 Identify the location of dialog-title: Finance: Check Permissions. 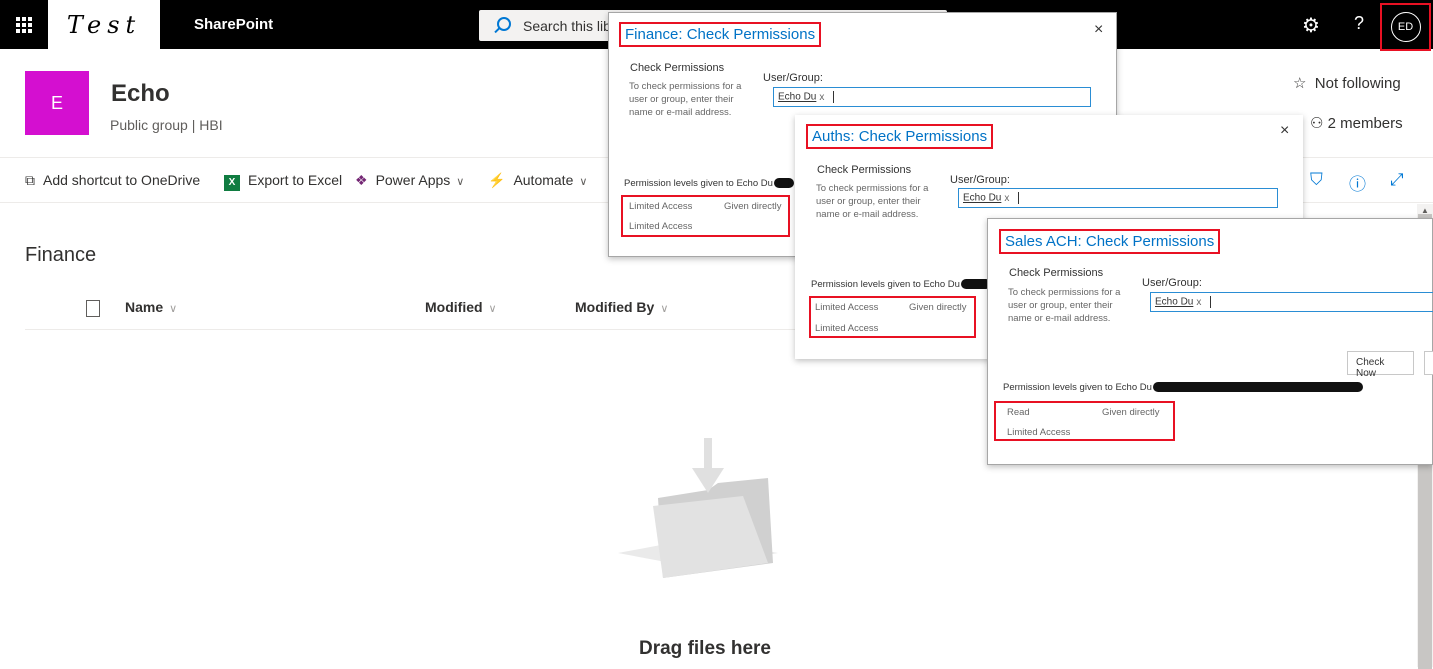
(720, 34).